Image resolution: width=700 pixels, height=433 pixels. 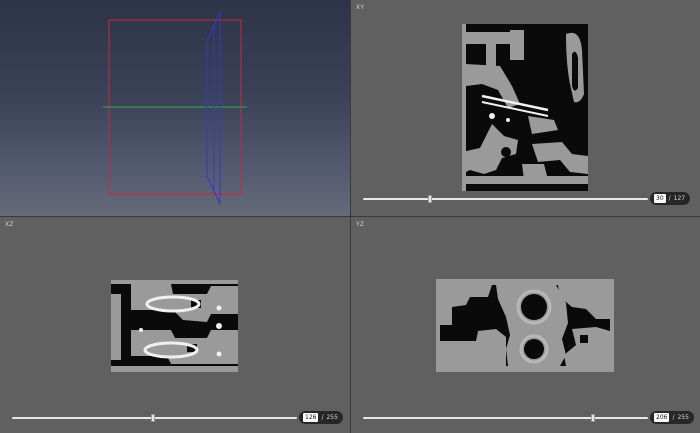 I want to click on xz-view-label: XZ, so click(x=9, y=224).